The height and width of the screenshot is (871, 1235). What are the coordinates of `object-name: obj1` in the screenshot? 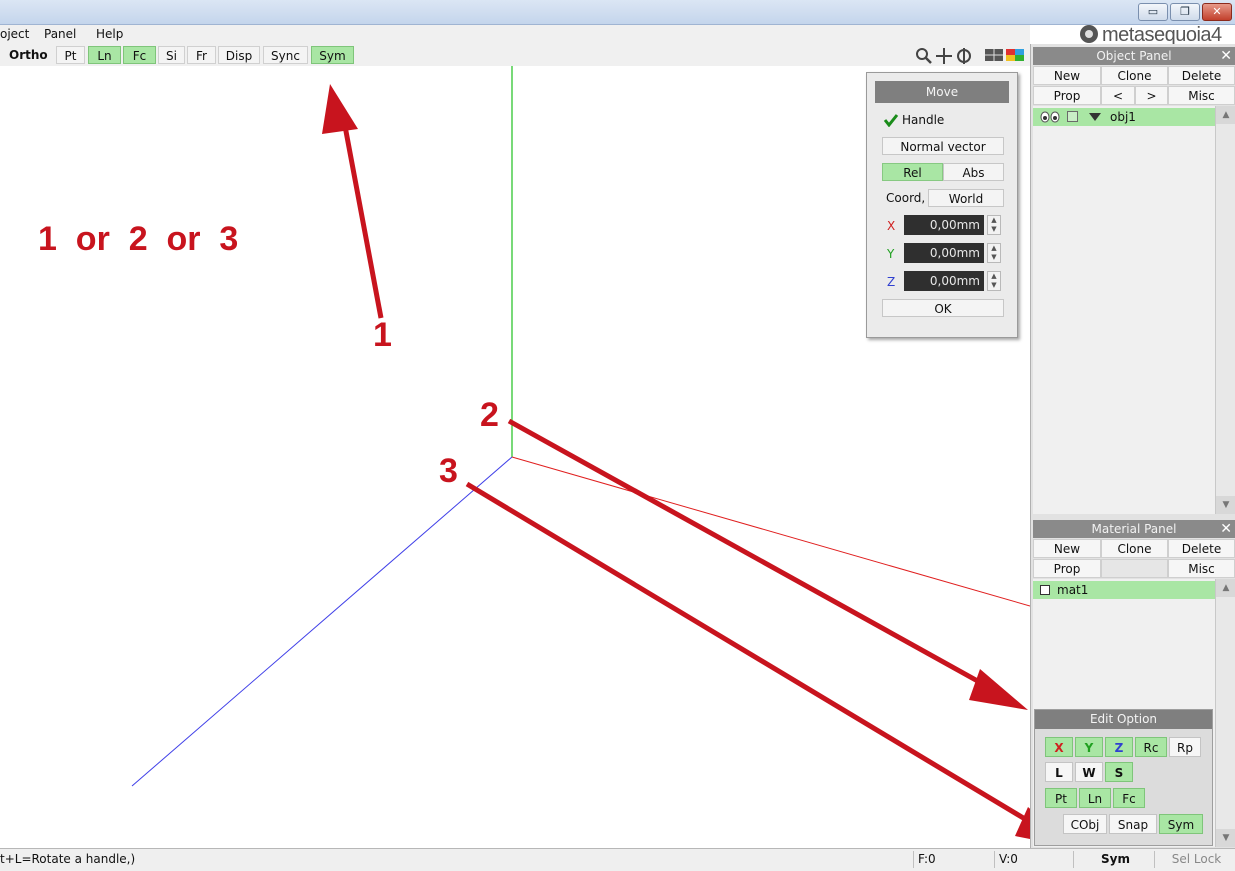 It's located at (1123, 117).